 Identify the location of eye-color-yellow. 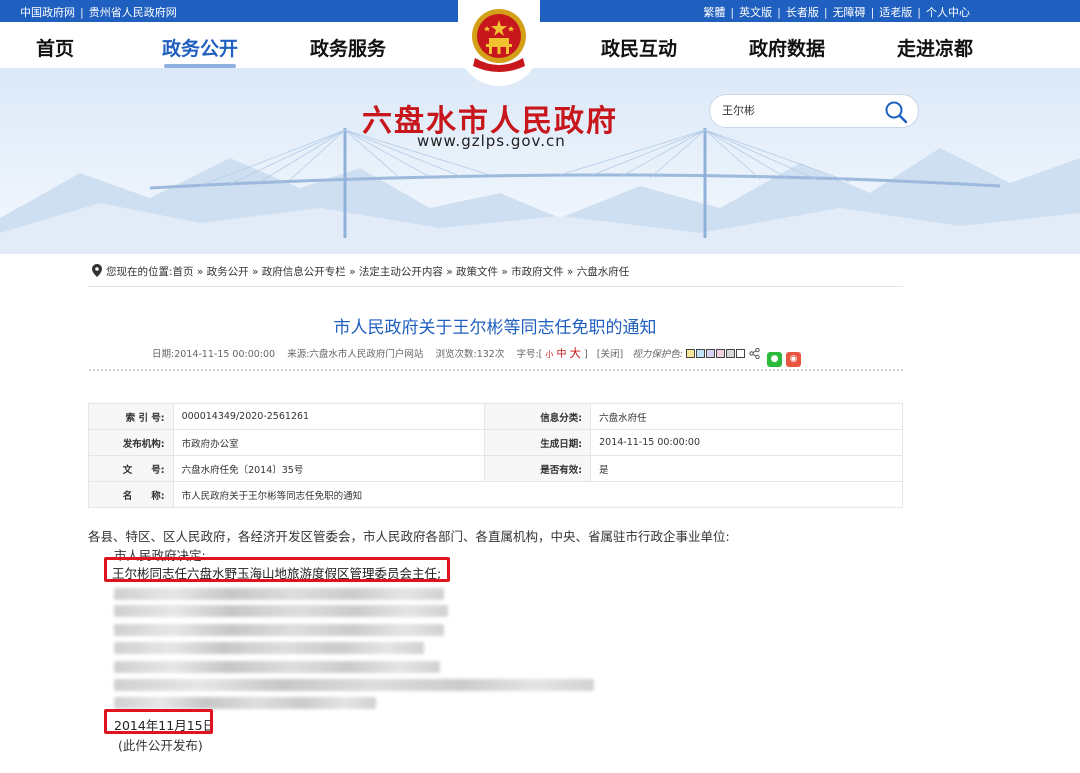
(690, 353).